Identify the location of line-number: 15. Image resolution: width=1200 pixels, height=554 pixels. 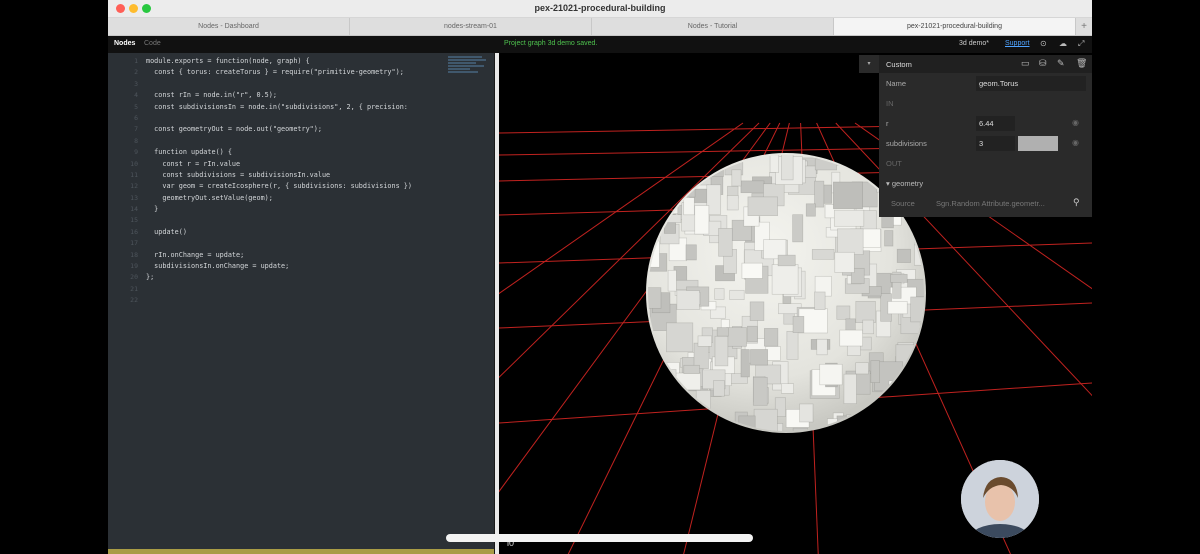
(134, 220).